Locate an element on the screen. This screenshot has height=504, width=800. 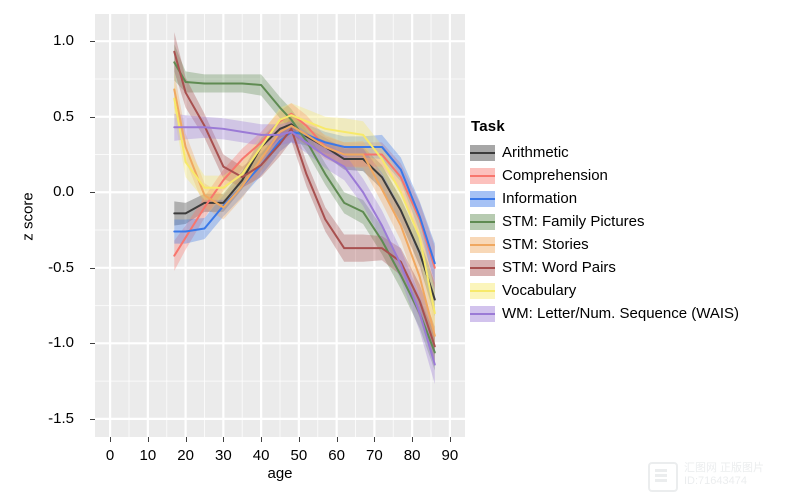
y-tick-label: -1.5 is located at coordinates (61, 418).